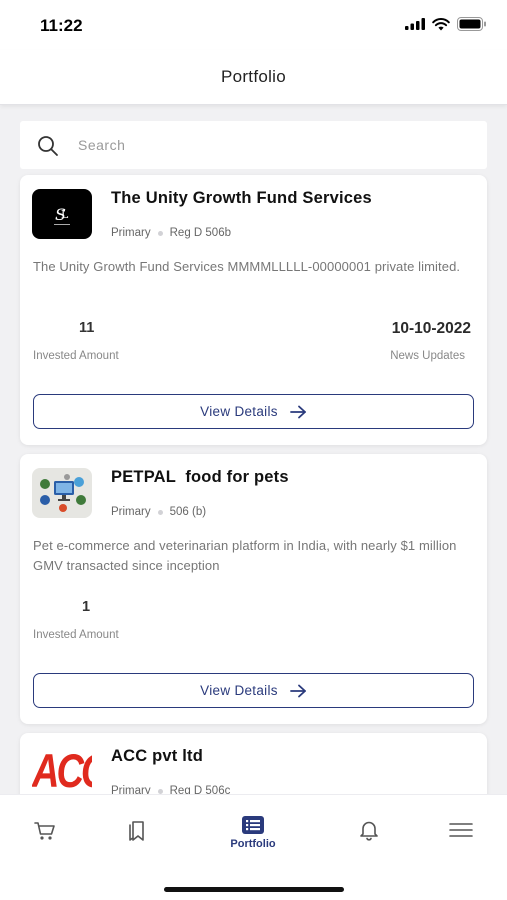  Describe the element at coordinates (48, 146) in the screenshot. I see `search-icon` at that location.